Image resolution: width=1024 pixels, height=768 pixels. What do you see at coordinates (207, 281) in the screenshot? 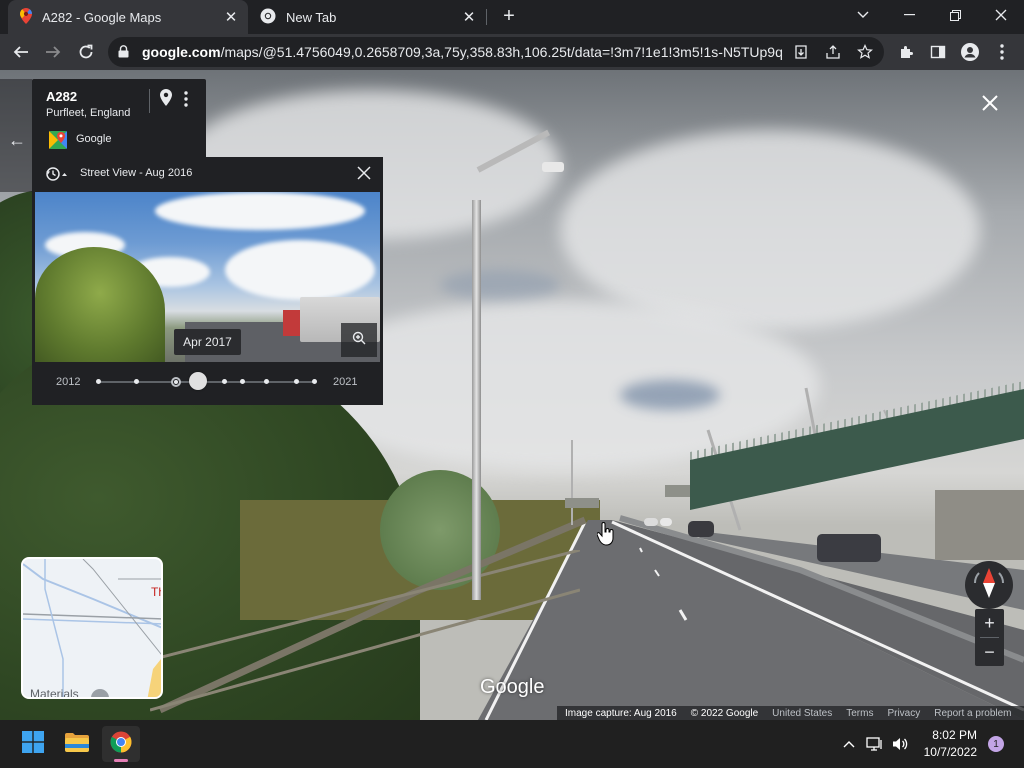
I see `street-view-time-machine-panel: Street View - Aug 2016 2012 2021` at bounding box center [207, 281].